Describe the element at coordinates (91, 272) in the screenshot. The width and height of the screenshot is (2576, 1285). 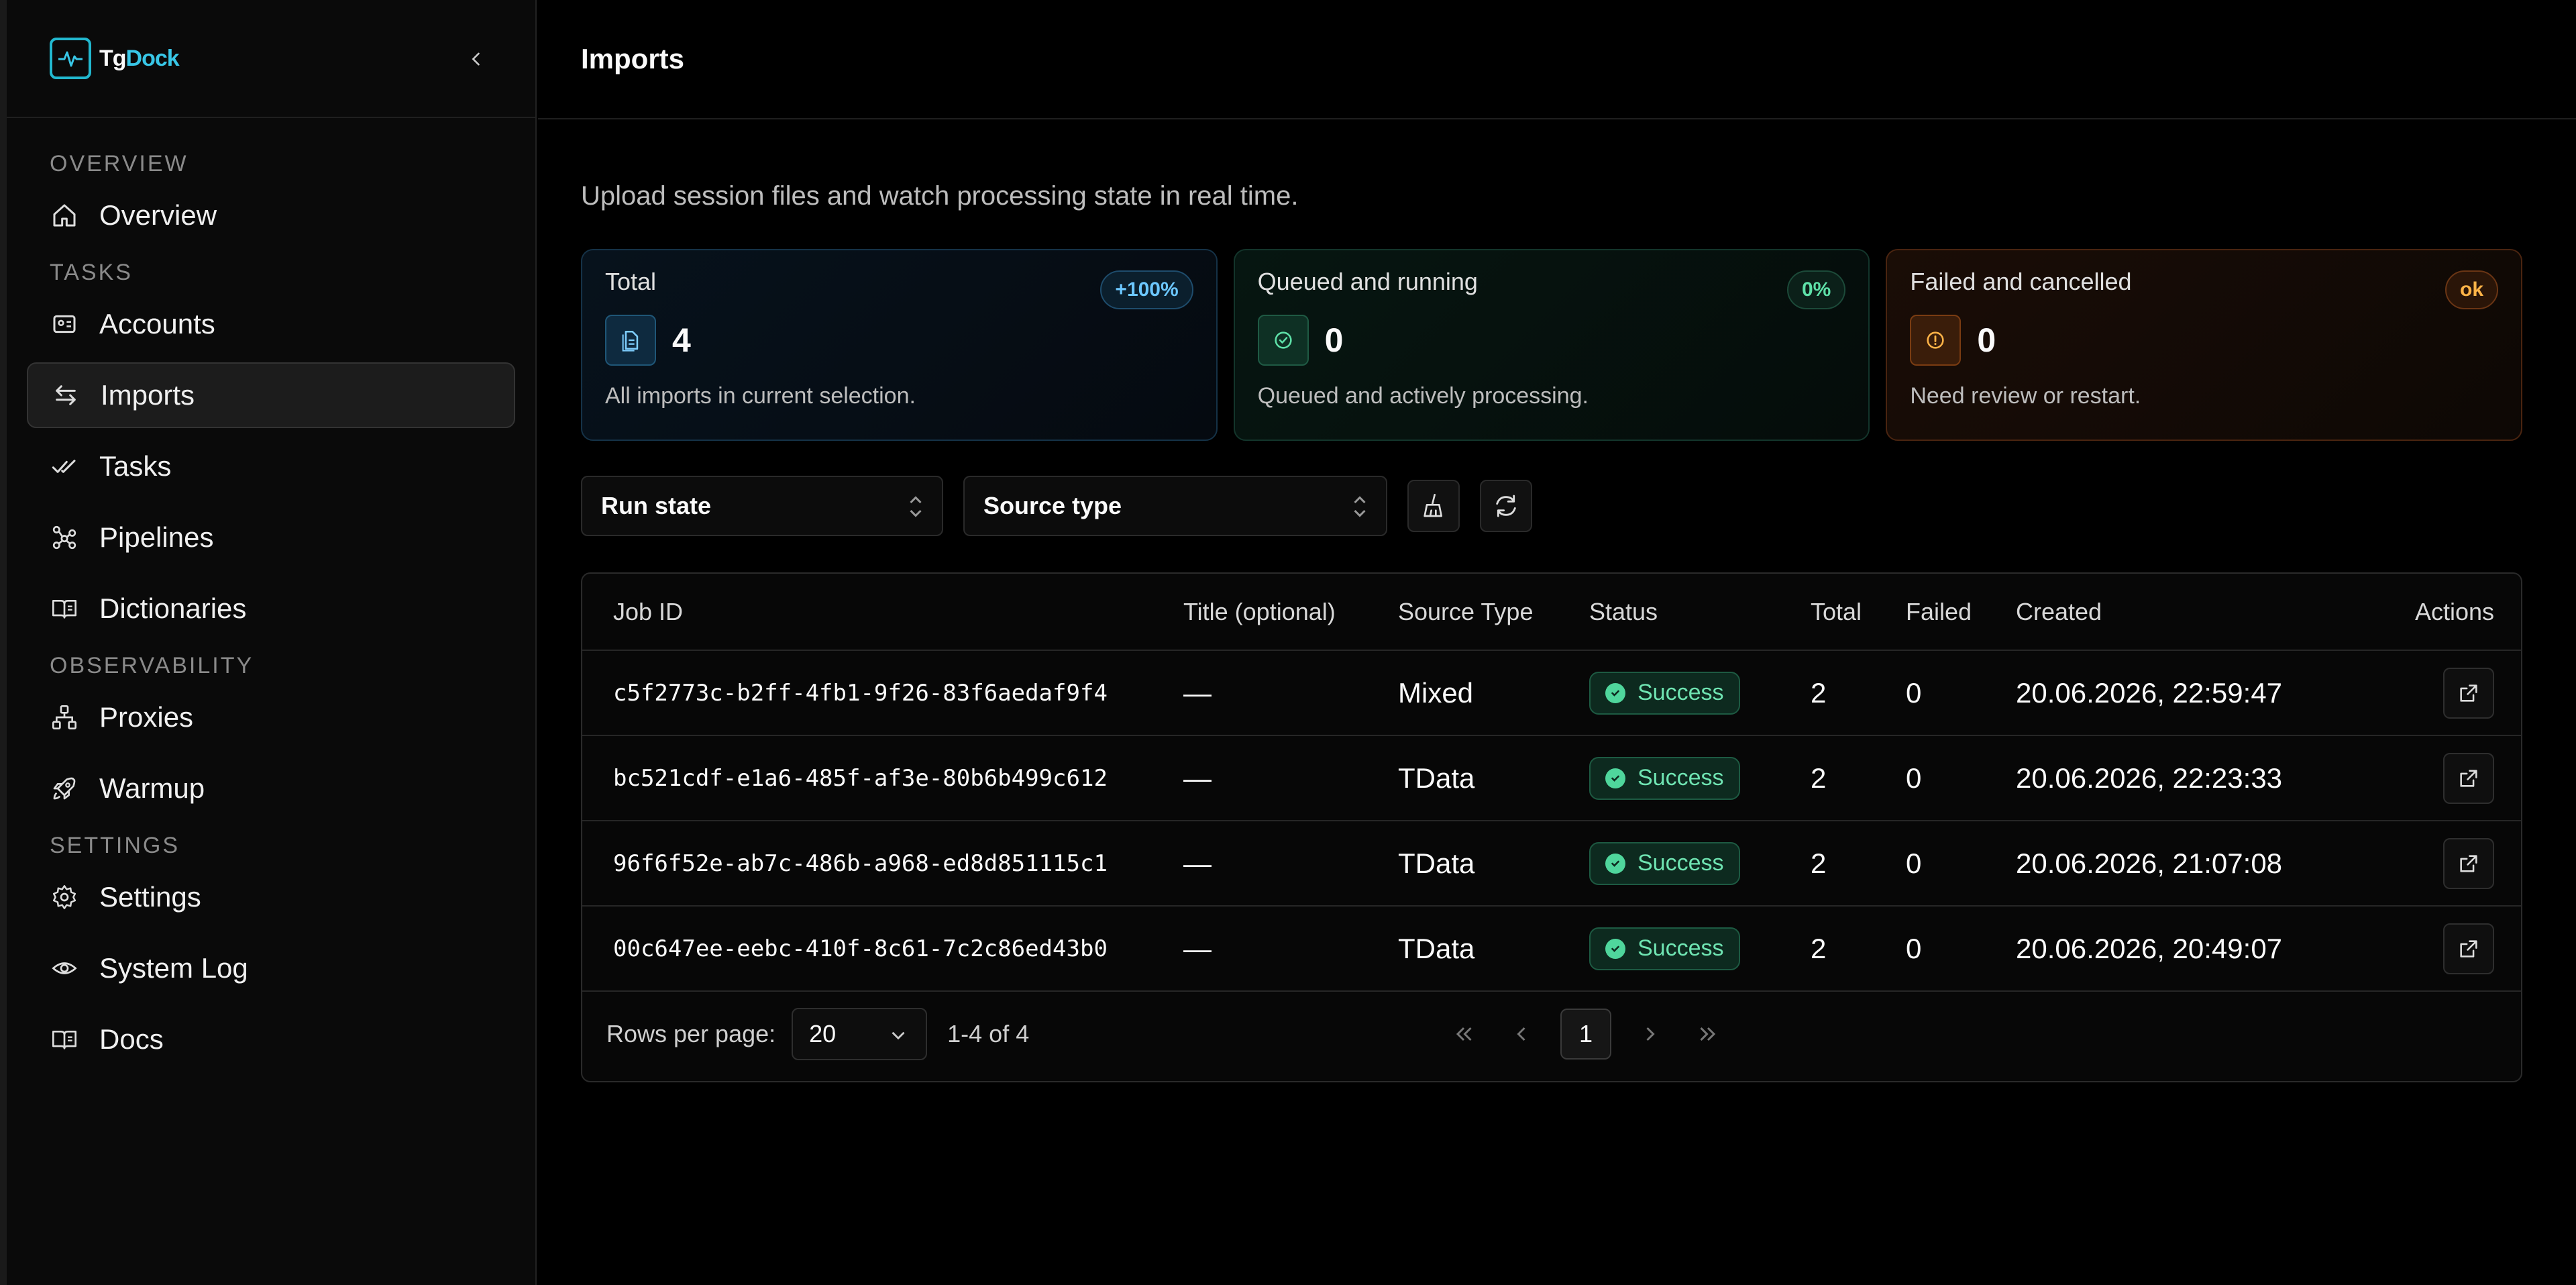
I see `nav-section-tasks: TASKS` at that location.